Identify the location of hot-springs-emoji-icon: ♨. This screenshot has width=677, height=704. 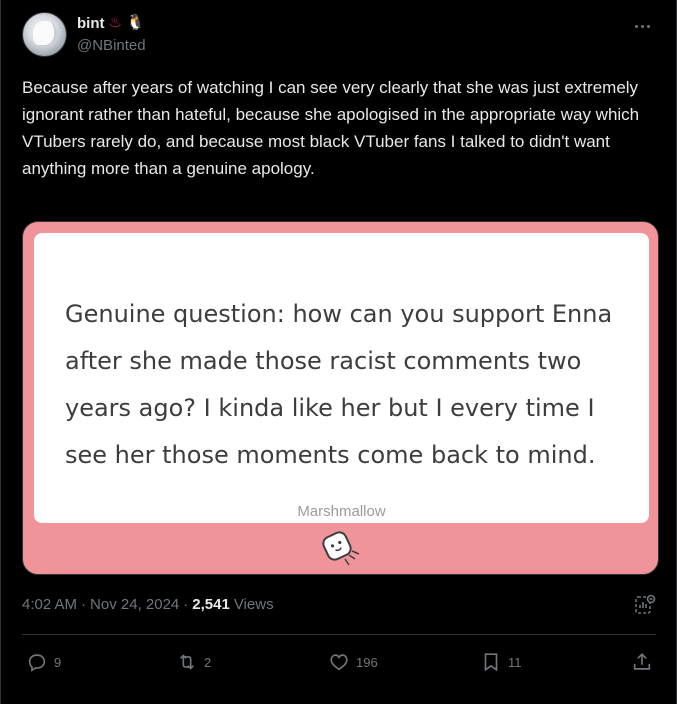
(115, 22).